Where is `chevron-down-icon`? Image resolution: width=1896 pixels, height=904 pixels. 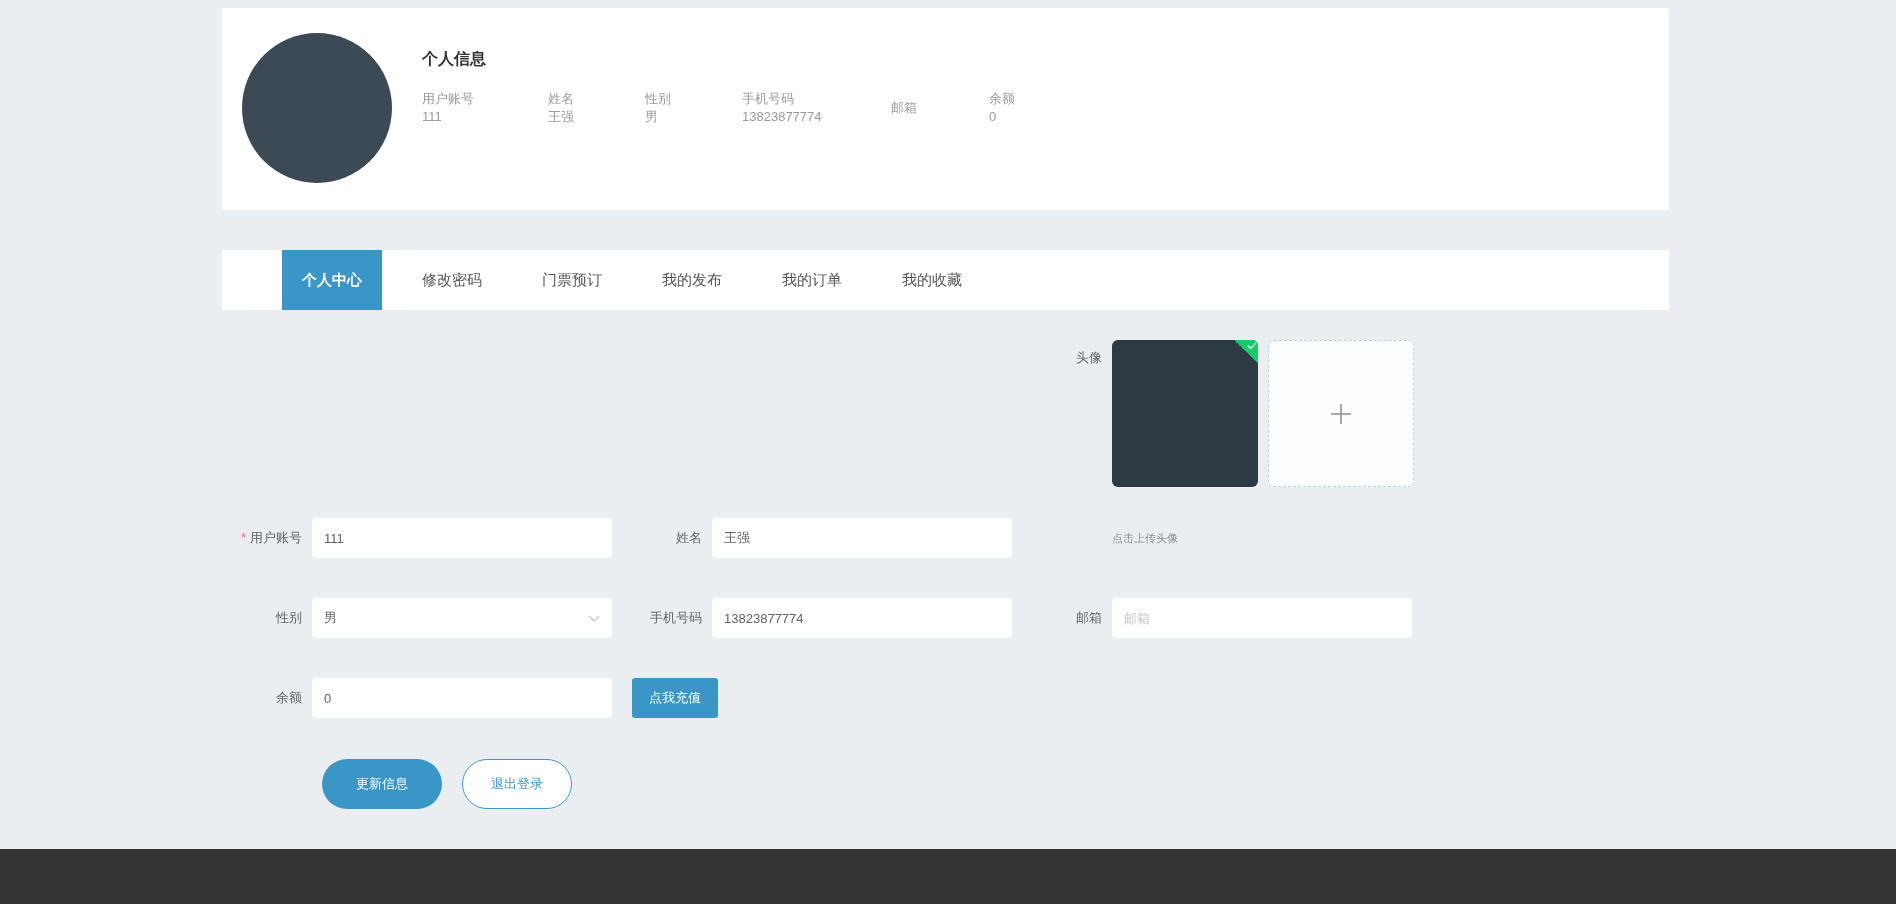
chevron-down-icon is located at coordinates (594, 618).